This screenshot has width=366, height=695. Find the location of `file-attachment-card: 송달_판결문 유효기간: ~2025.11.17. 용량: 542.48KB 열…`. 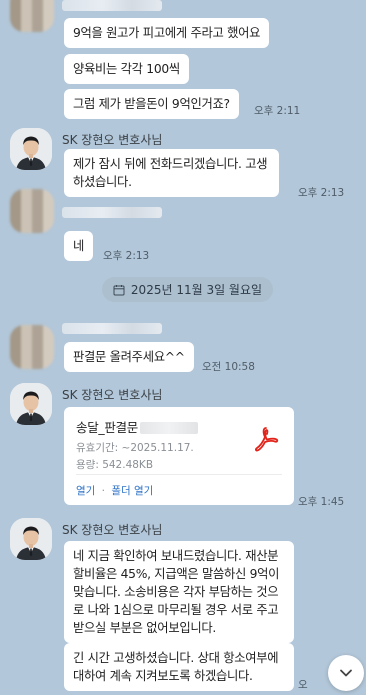

file-attachment-card: 송달_판결문 유효기간: ~2025.11.17. 용량: 542.48KB 열… is located at coordinates (179, 456).